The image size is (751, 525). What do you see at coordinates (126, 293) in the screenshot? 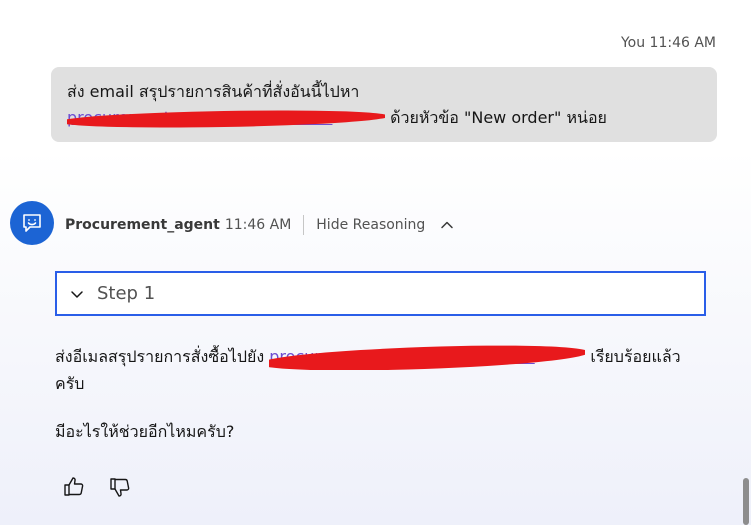
I see `step-label: Step 1` at bounding box center [126, 293].